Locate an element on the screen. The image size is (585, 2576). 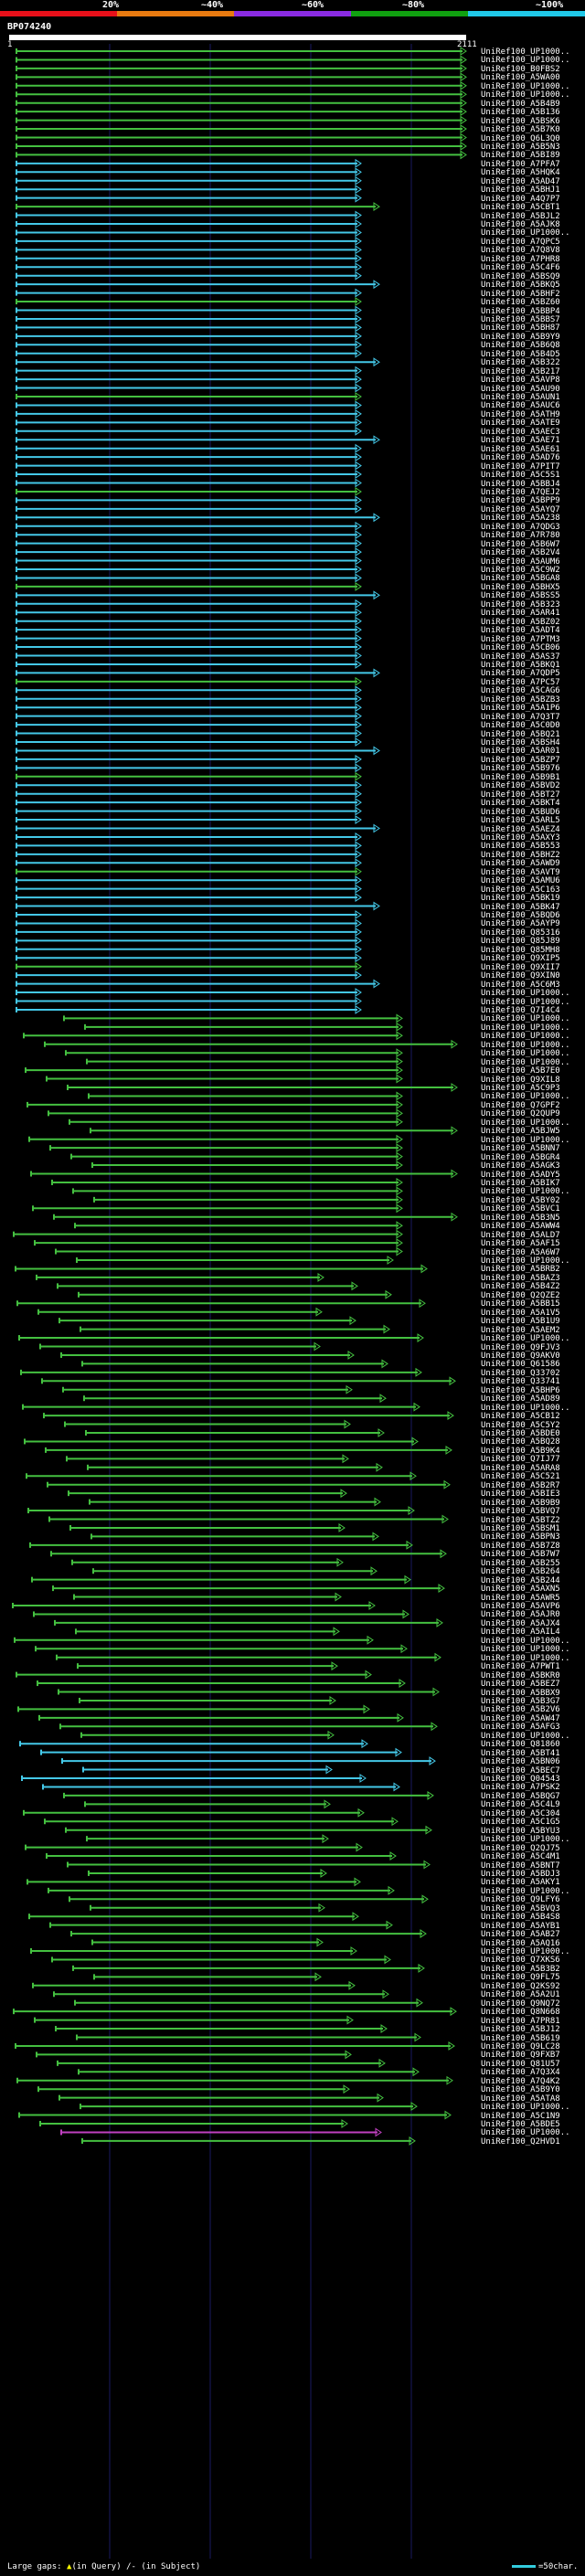
legend: Large gaps: ▲(in Query) /- (in Subject) is located at coordinates (104, 2566).